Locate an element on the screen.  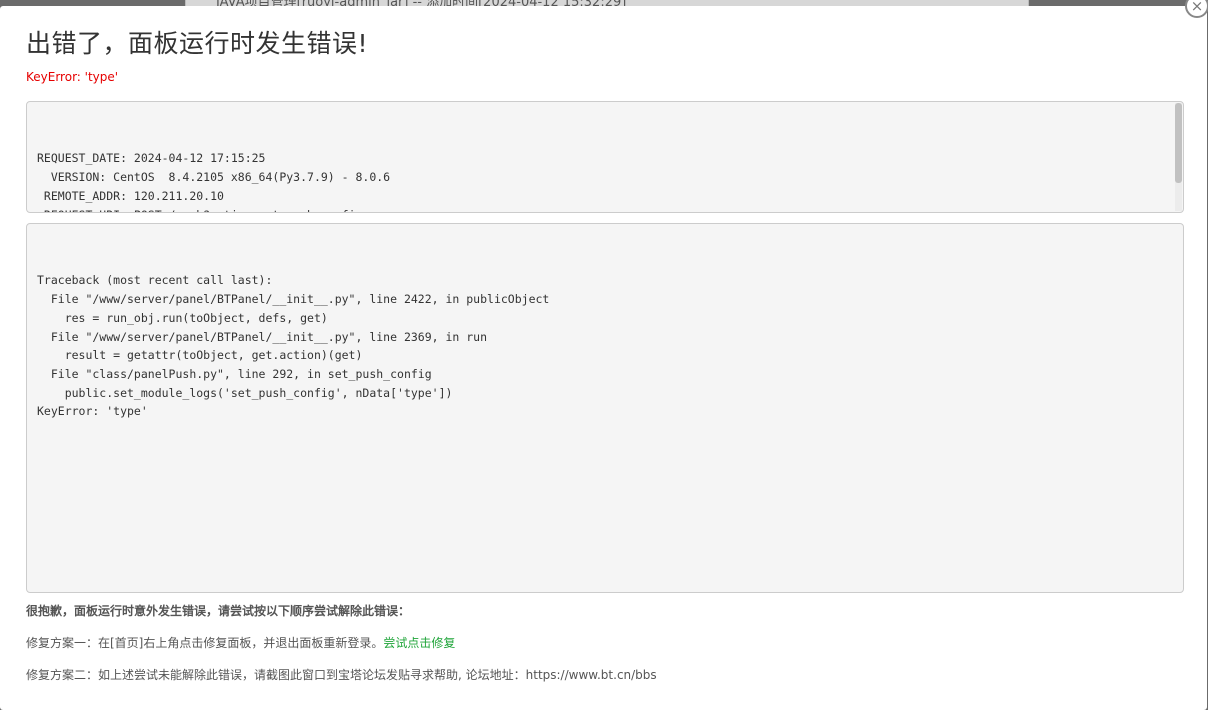
fix-option-1-text: 修复方案一：在[首页]右上角点击修复面板，并退出面板重新登录。 is located at coordinates (205, 643).